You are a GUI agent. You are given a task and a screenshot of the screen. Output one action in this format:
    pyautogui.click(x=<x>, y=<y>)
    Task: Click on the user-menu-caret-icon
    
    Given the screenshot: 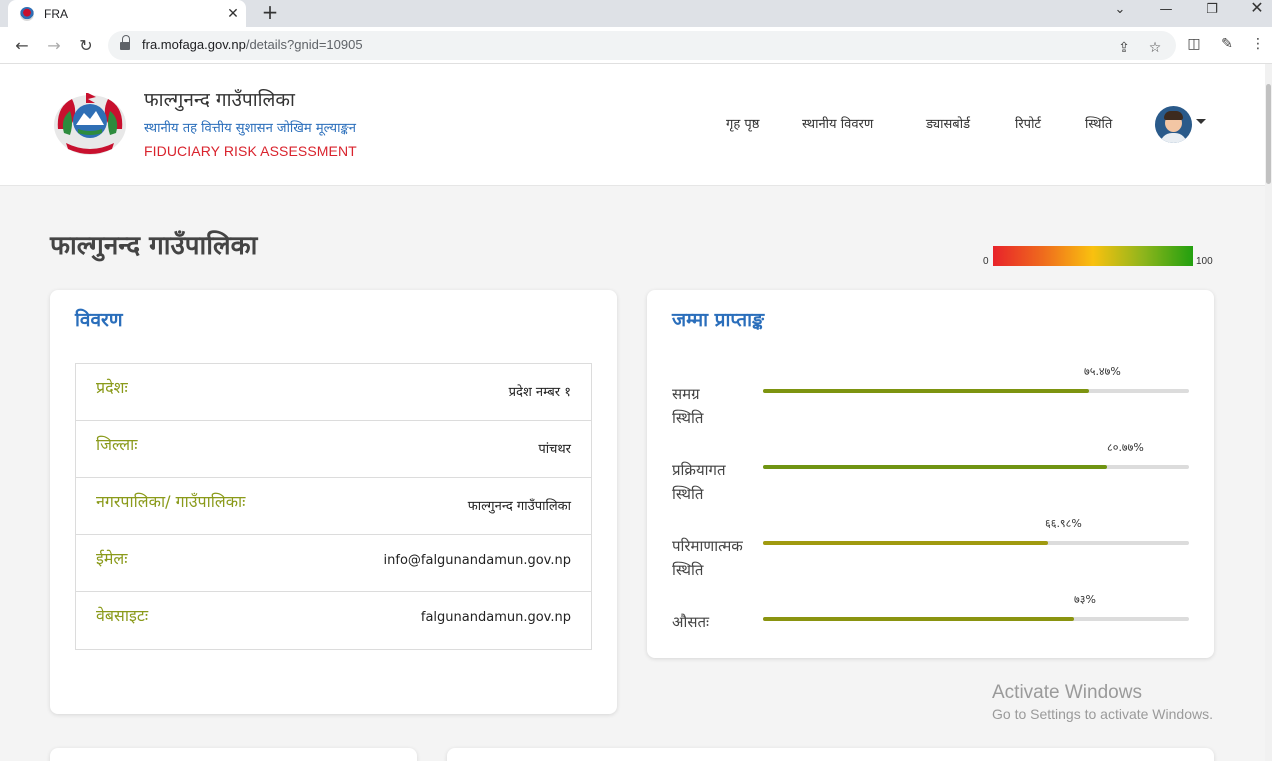 What is the action you would take?
    pyautogui.click(x=1201, y=121)
    